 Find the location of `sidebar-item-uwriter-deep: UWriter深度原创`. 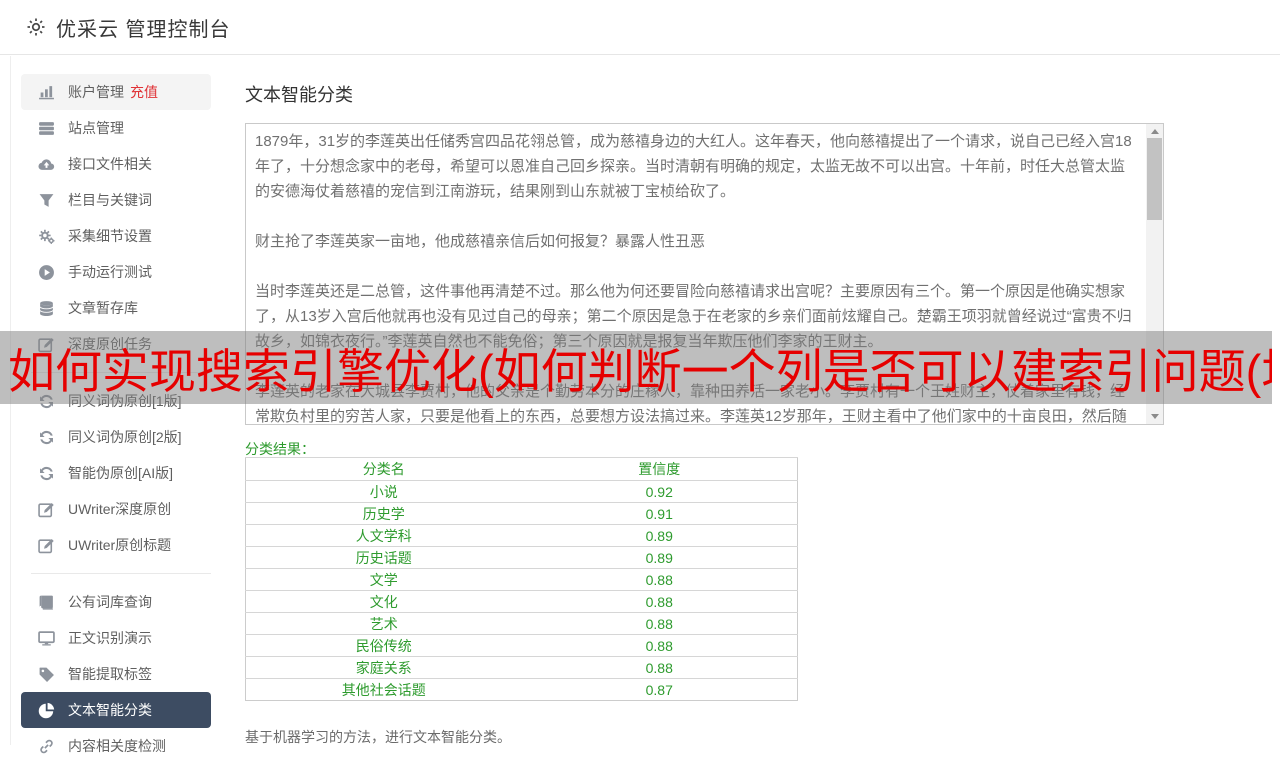

sidebar-item-uwriter-deep: UWriter深度原创 is located at coordinates (116, 509).